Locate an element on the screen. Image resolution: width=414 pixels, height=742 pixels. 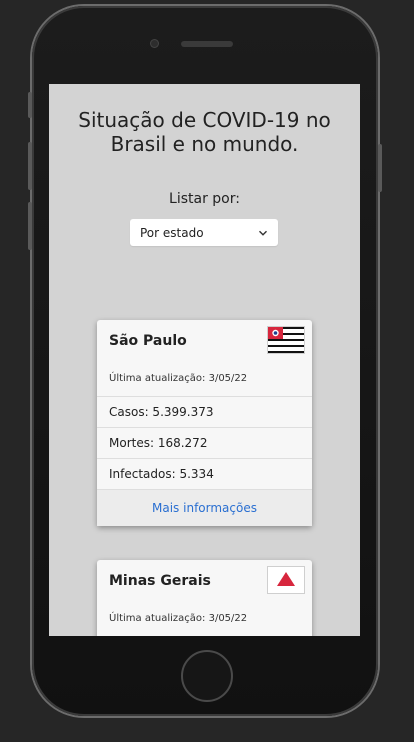
state-card: Minas Gerais Última atualização: 3/05/22 is located at coordinates (204, 598).